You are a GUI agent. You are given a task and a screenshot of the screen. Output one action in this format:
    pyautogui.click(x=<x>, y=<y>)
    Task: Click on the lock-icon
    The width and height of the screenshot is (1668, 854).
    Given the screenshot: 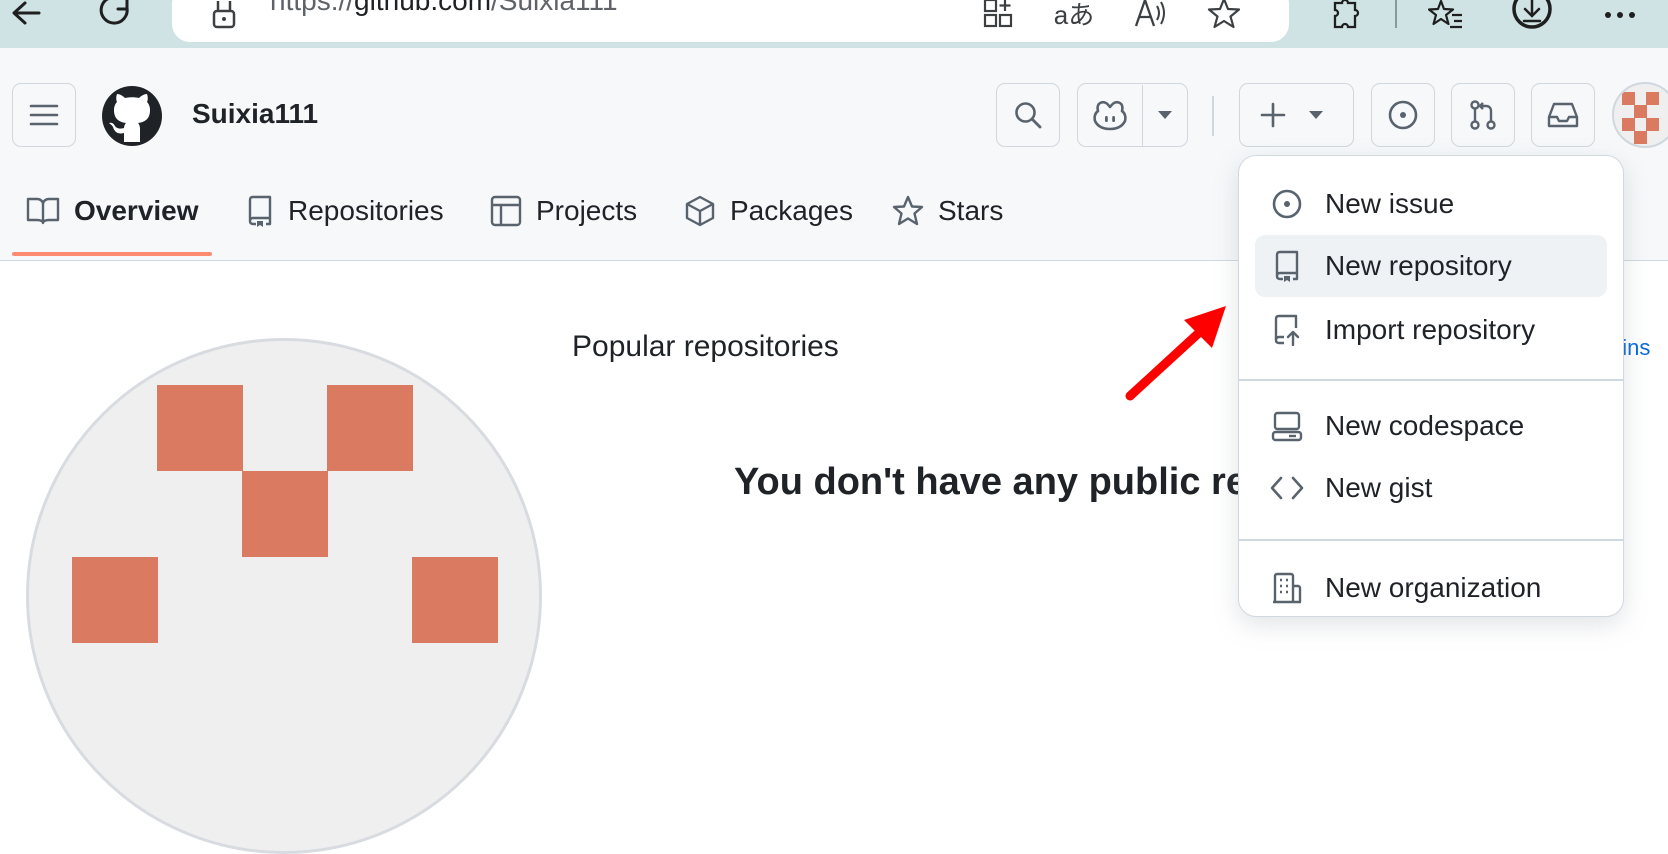 What is the action you would take?
    pyautogui.click(x=224, y=15)
    